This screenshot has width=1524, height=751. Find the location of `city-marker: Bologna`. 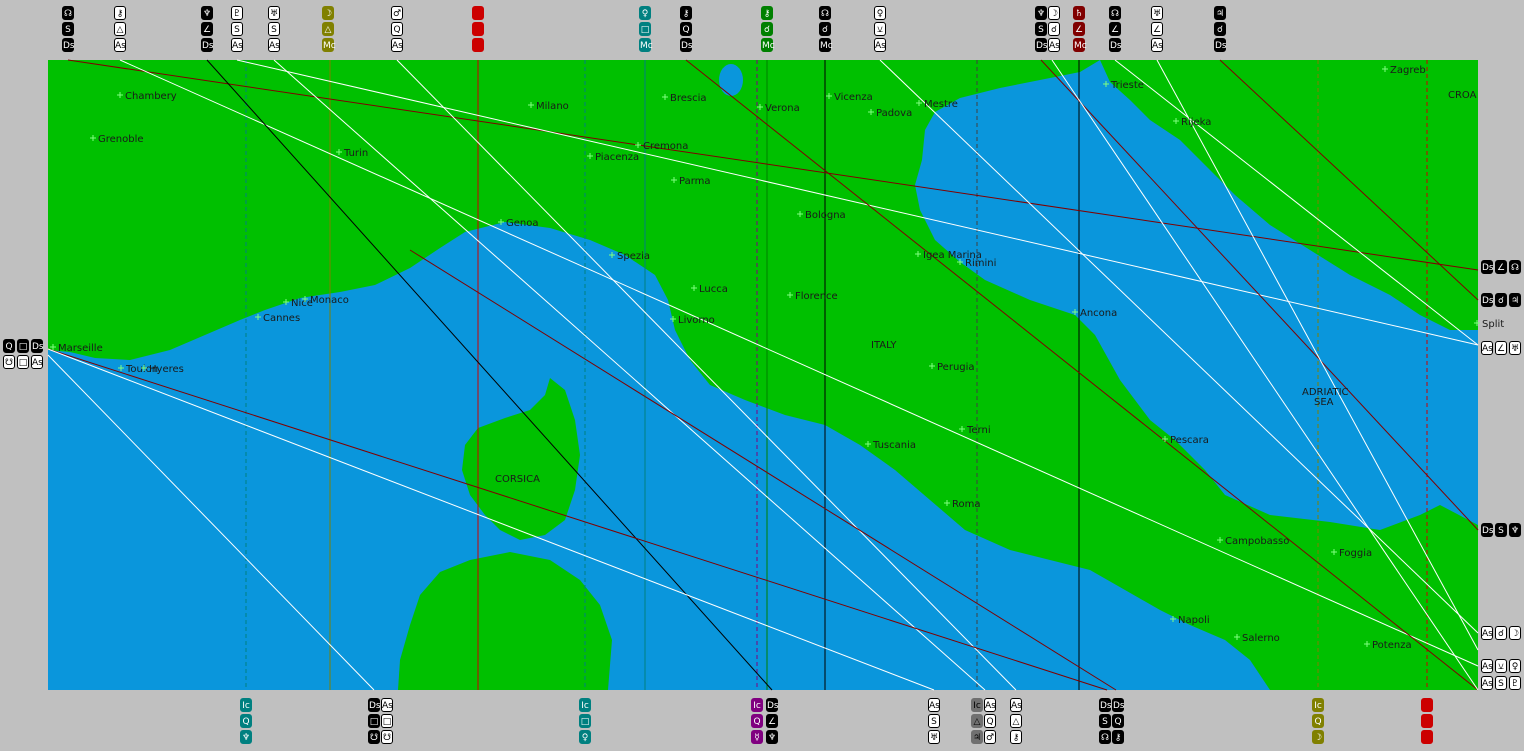

city-marker: Bologna is located at coordinates (821, 215).